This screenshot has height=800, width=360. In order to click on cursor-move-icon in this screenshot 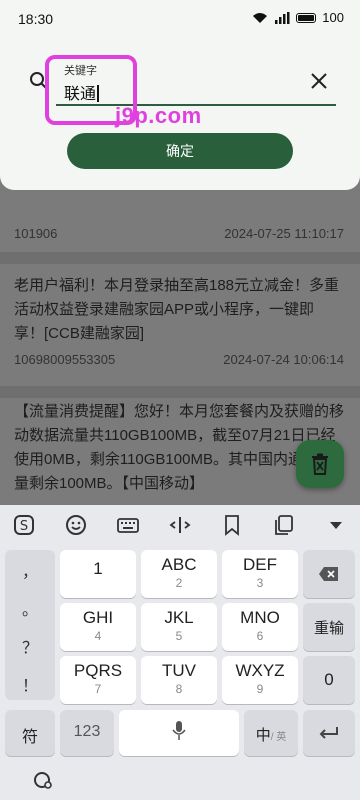, I will do `click(180, 525)`.